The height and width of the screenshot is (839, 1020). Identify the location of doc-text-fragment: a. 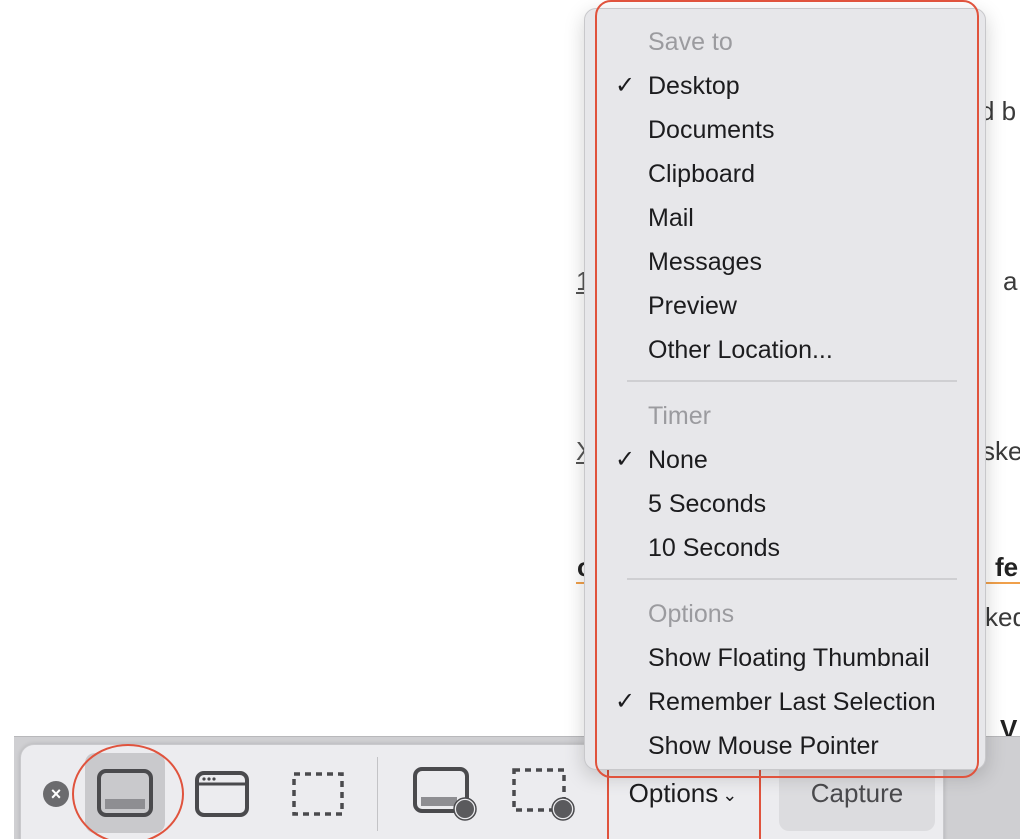
(1010, 281).